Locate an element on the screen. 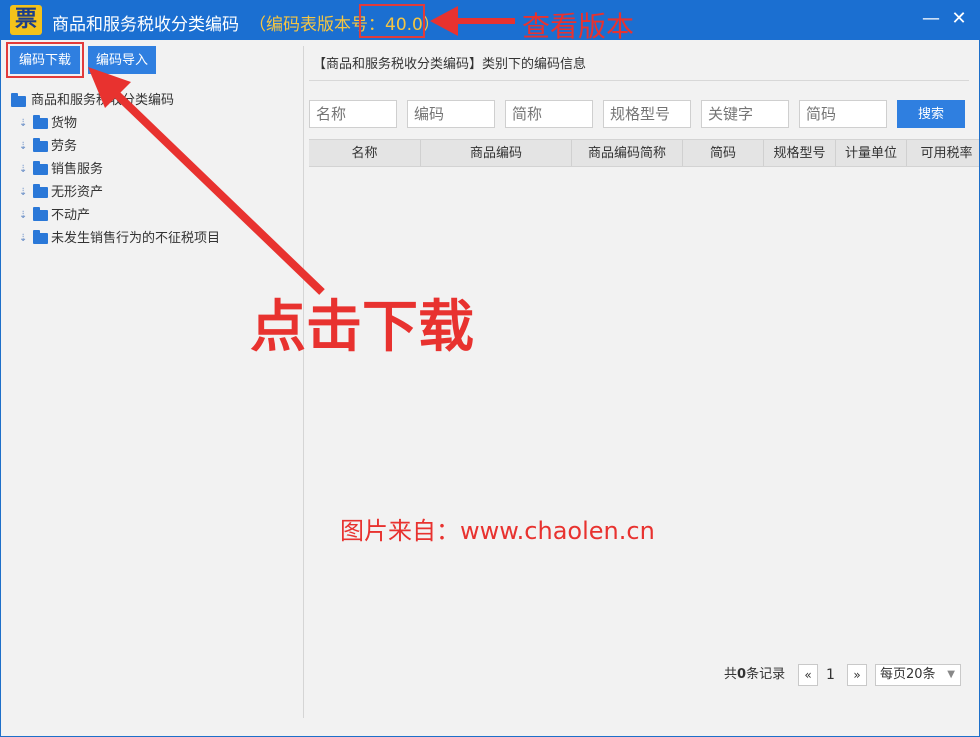  tree-item-label: 销售服务 is located at coordinates (77, 169).